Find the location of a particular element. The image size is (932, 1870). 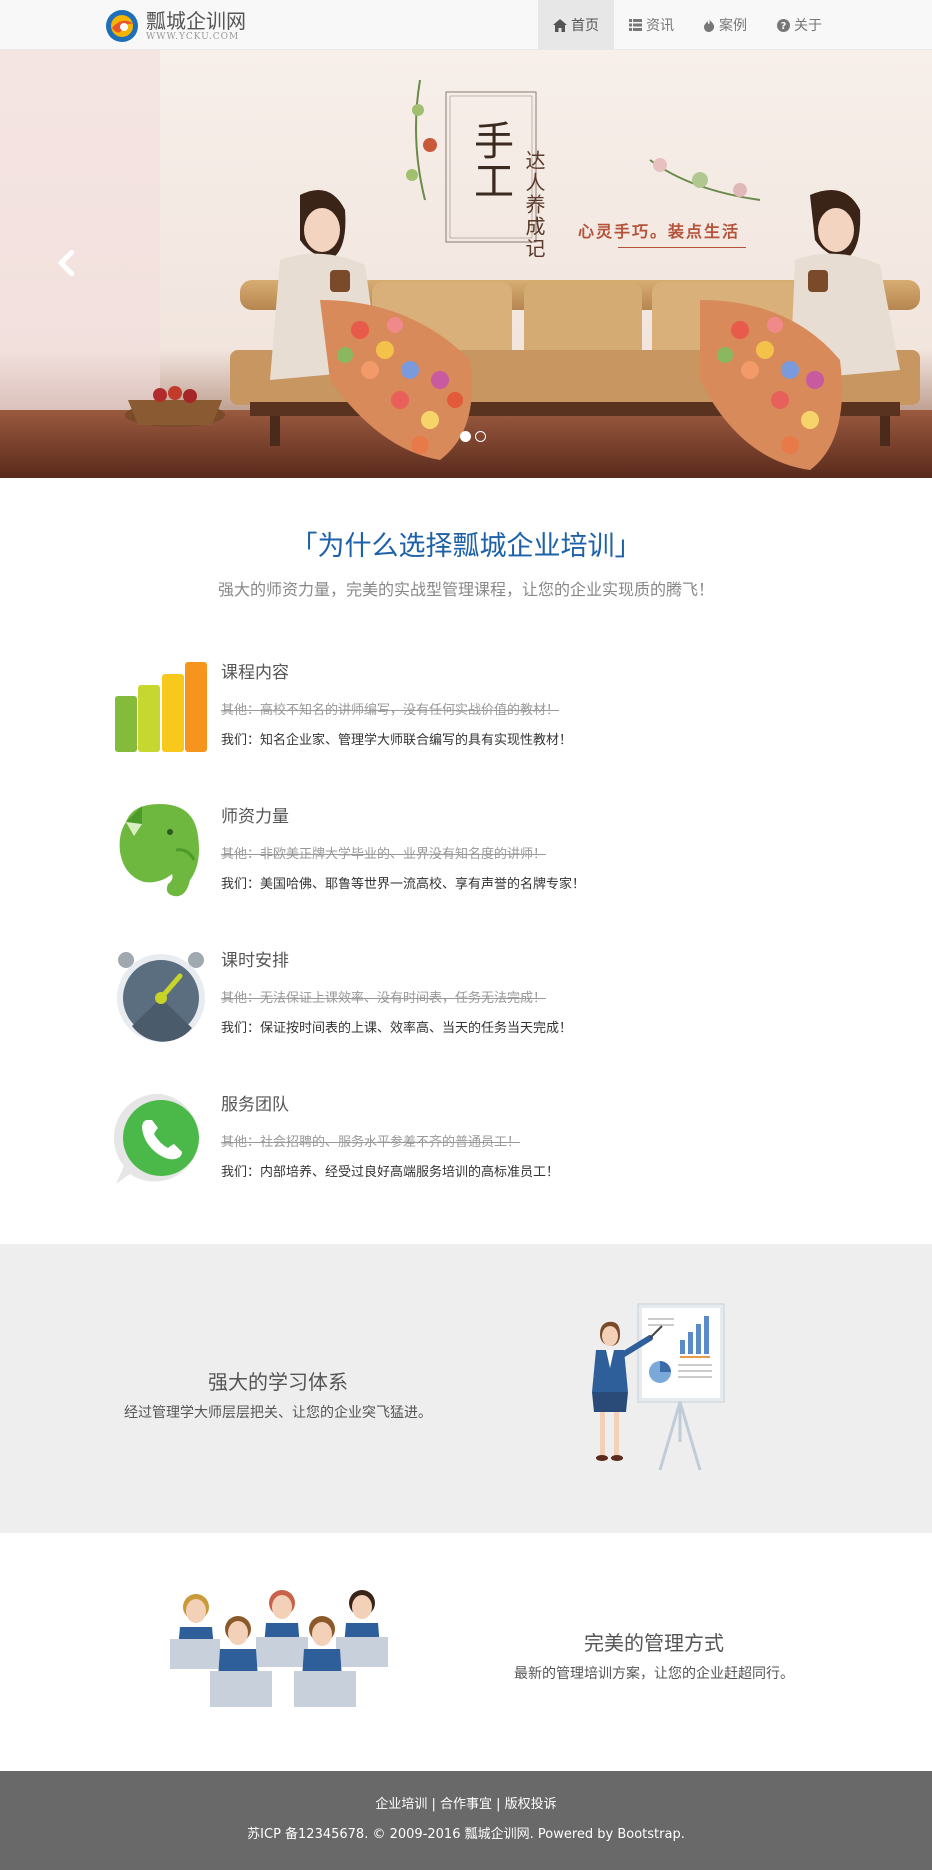

main-nav: 首页 资讯 案例 ? 关于 is located at coordinates (687, 25).